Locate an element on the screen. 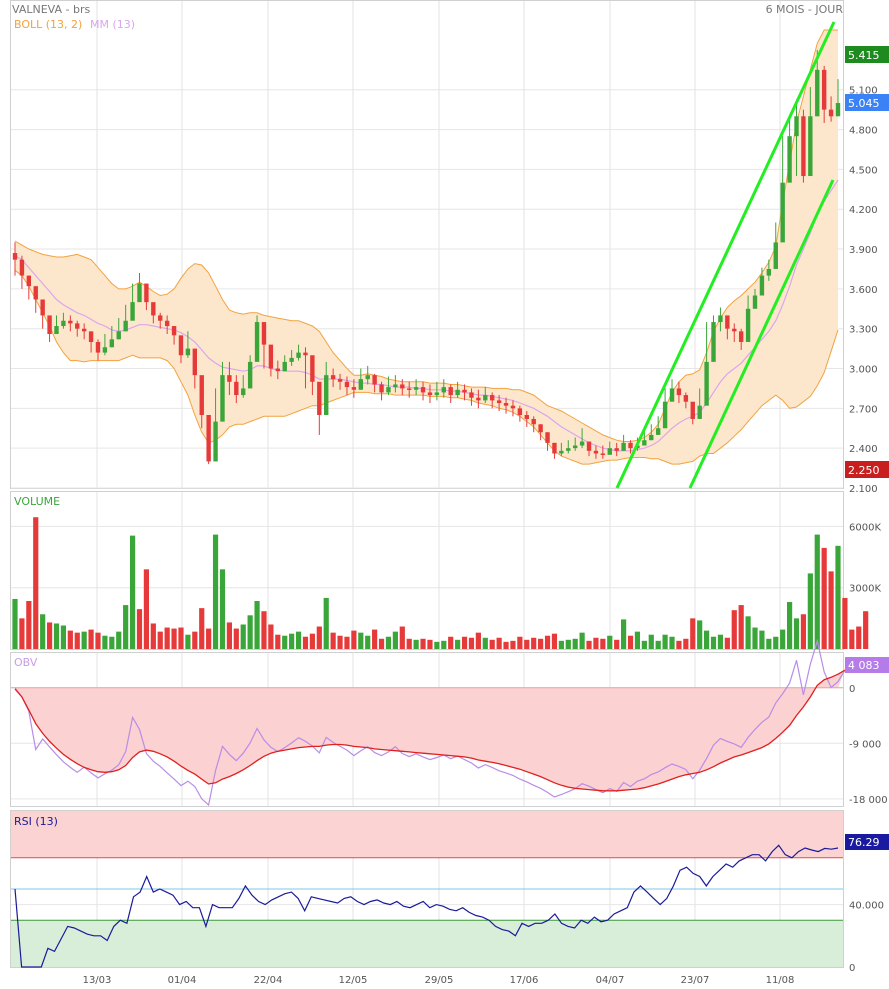  period-label: 6 MOIS - JOUR is located at coordinates (805, 9).